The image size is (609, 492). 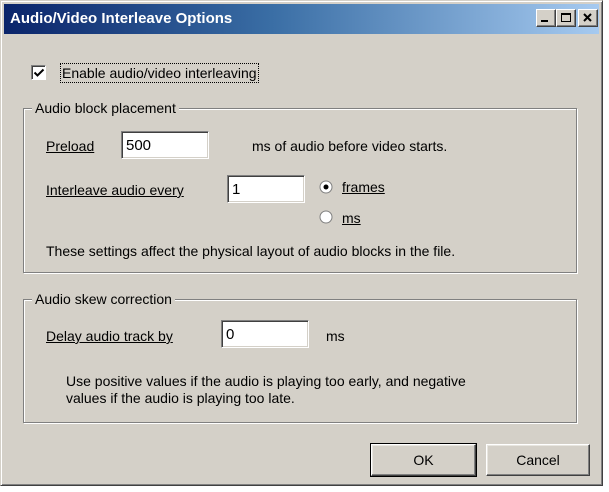 I want to click on preload-suffix: ms of audio before video starts., so click(x=350, y=146).